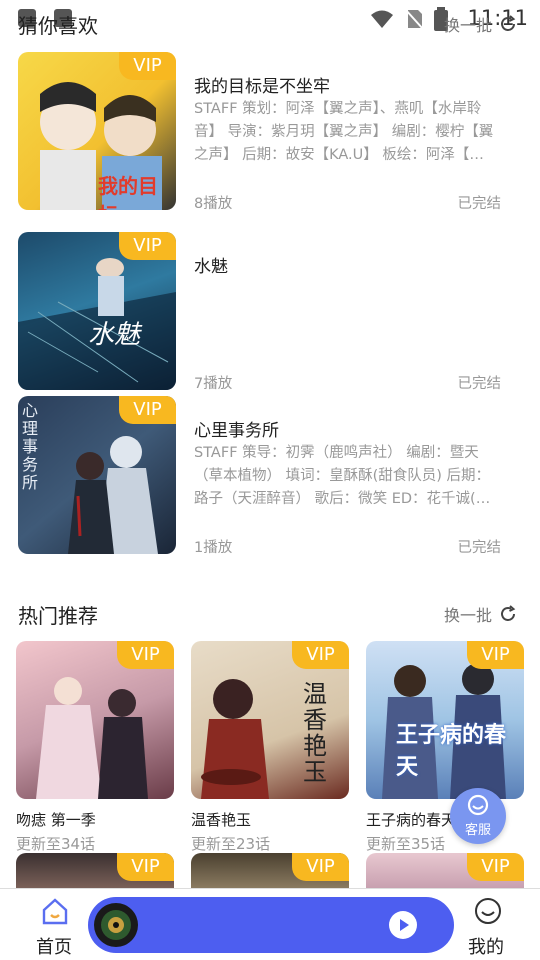  I want to click on customer-service-button: 客服, so click(478, 816).